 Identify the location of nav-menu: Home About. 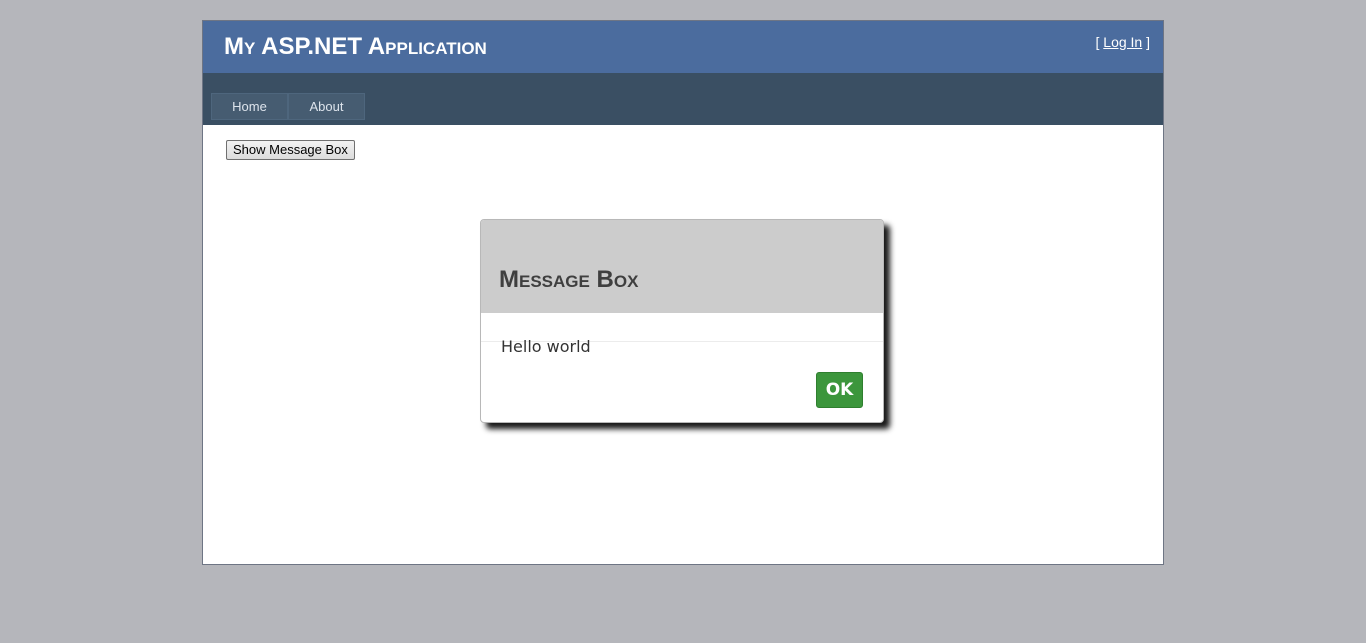
(288, 106).